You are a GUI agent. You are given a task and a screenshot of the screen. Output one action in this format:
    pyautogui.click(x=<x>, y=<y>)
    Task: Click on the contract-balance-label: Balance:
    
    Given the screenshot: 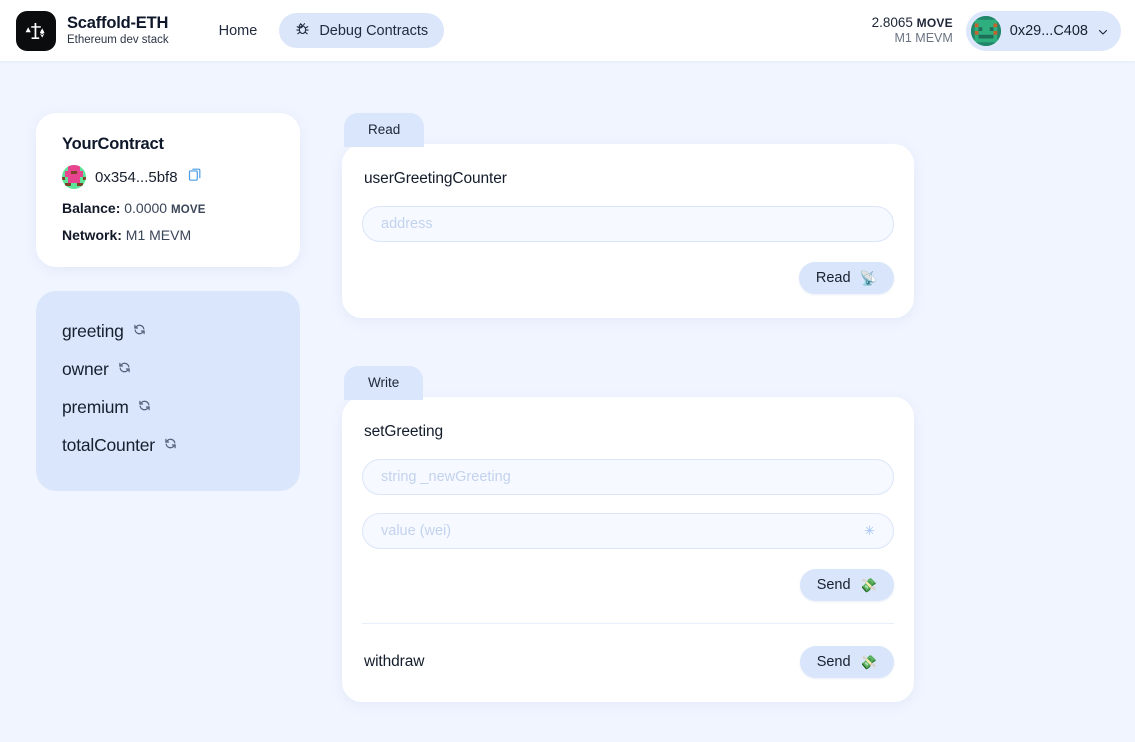 What is the action you would take?
    pyautogui.click(x=91, y=208)
    